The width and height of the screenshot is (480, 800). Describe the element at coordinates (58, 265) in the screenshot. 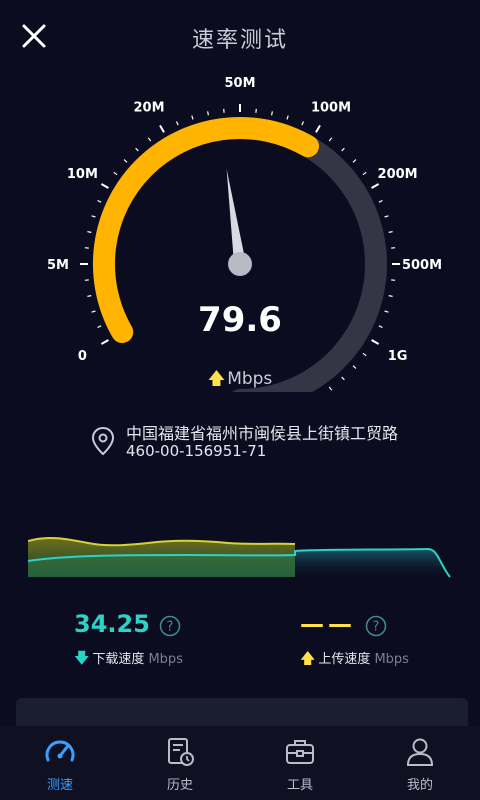

I see `gauge-scale-label: 5M` at that location.